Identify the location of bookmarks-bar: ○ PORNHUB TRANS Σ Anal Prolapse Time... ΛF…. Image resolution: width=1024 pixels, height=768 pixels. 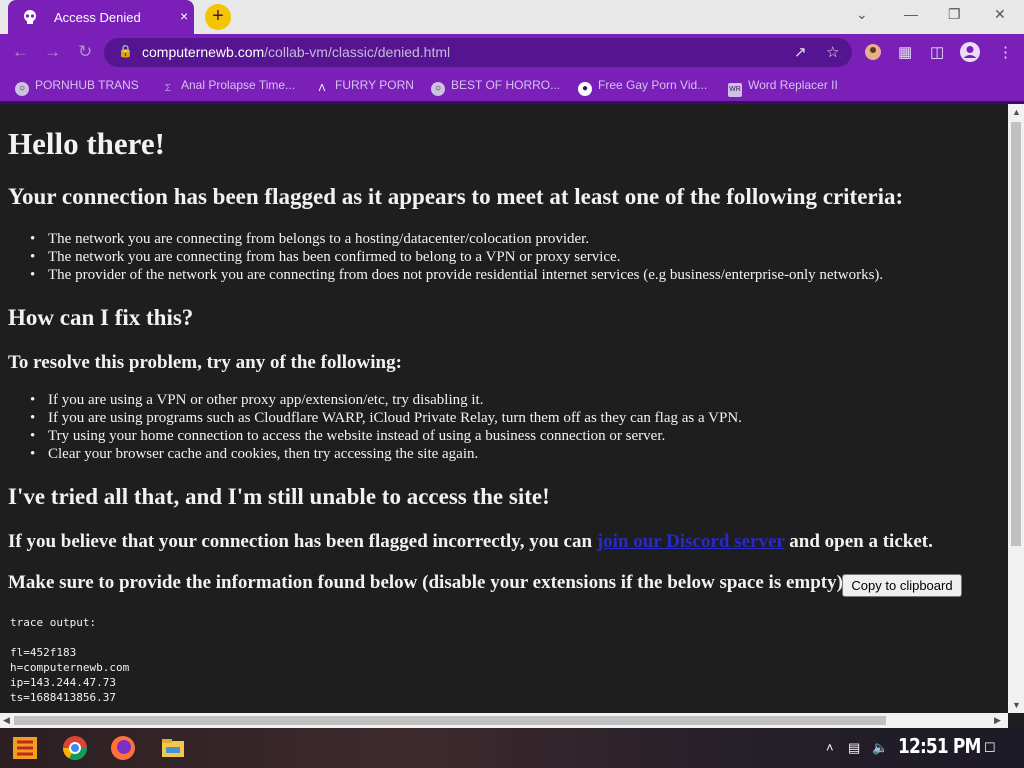
(512, 87).